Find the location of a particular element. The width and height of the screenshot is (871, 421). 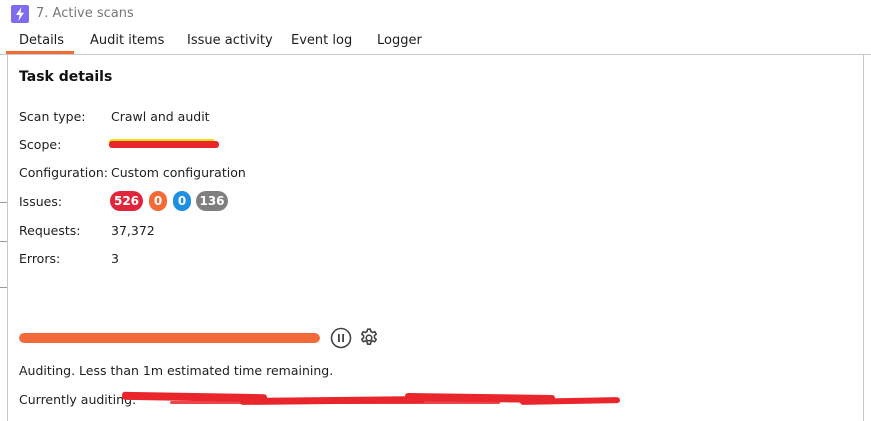

errors-value: 3 is located at coordinates (115, 258).